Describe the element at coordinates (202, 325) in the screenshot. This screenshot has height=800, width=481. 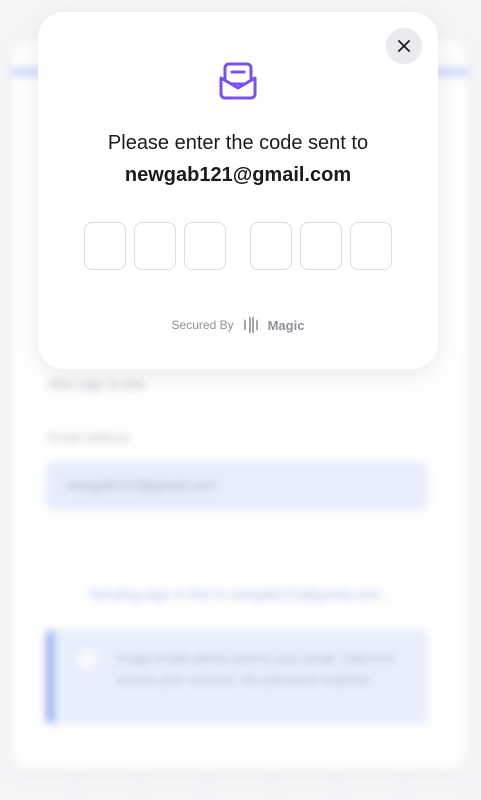
I see `secured-by-label: Secured By` at that location.